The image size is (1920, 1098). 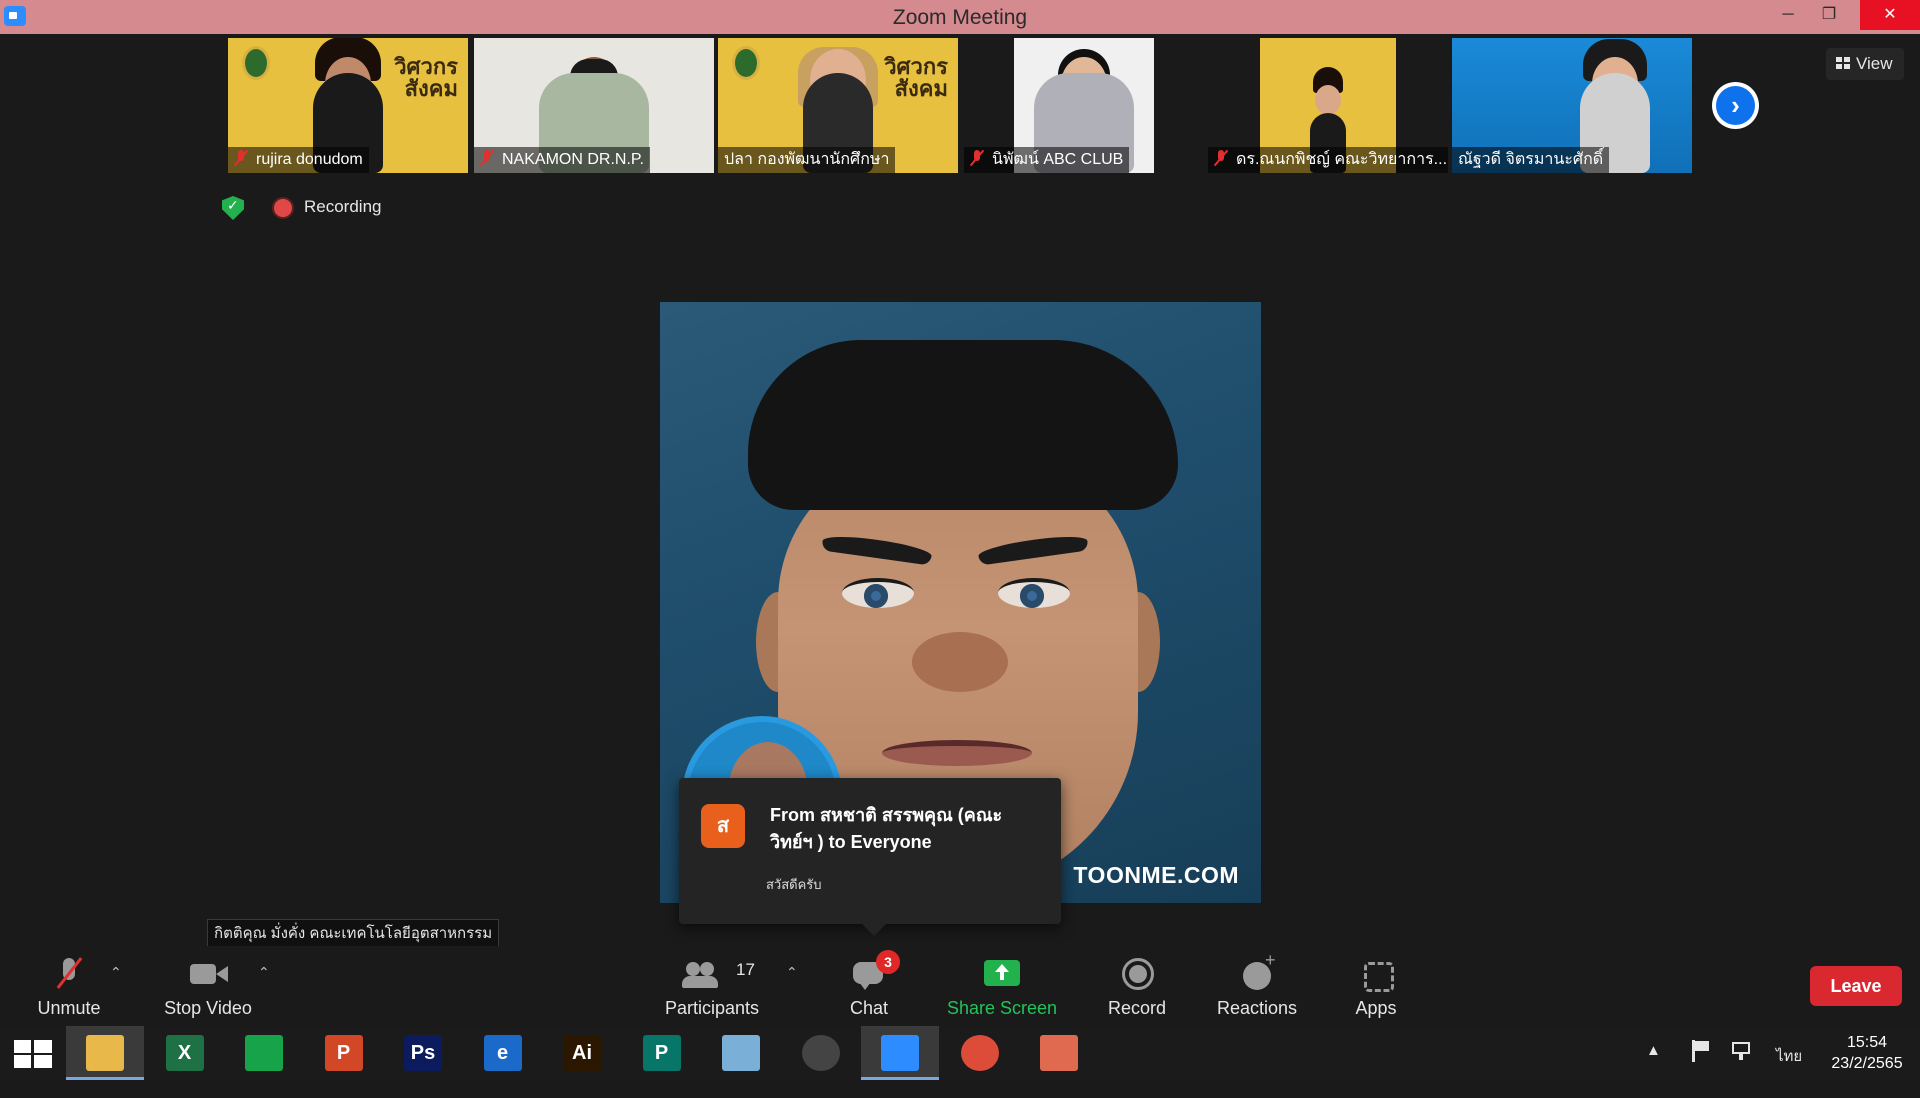 What do you see at coordinates (1257, 970) in the screenshot?
I see `reactions-icon` at bounding box center [1257, 970].